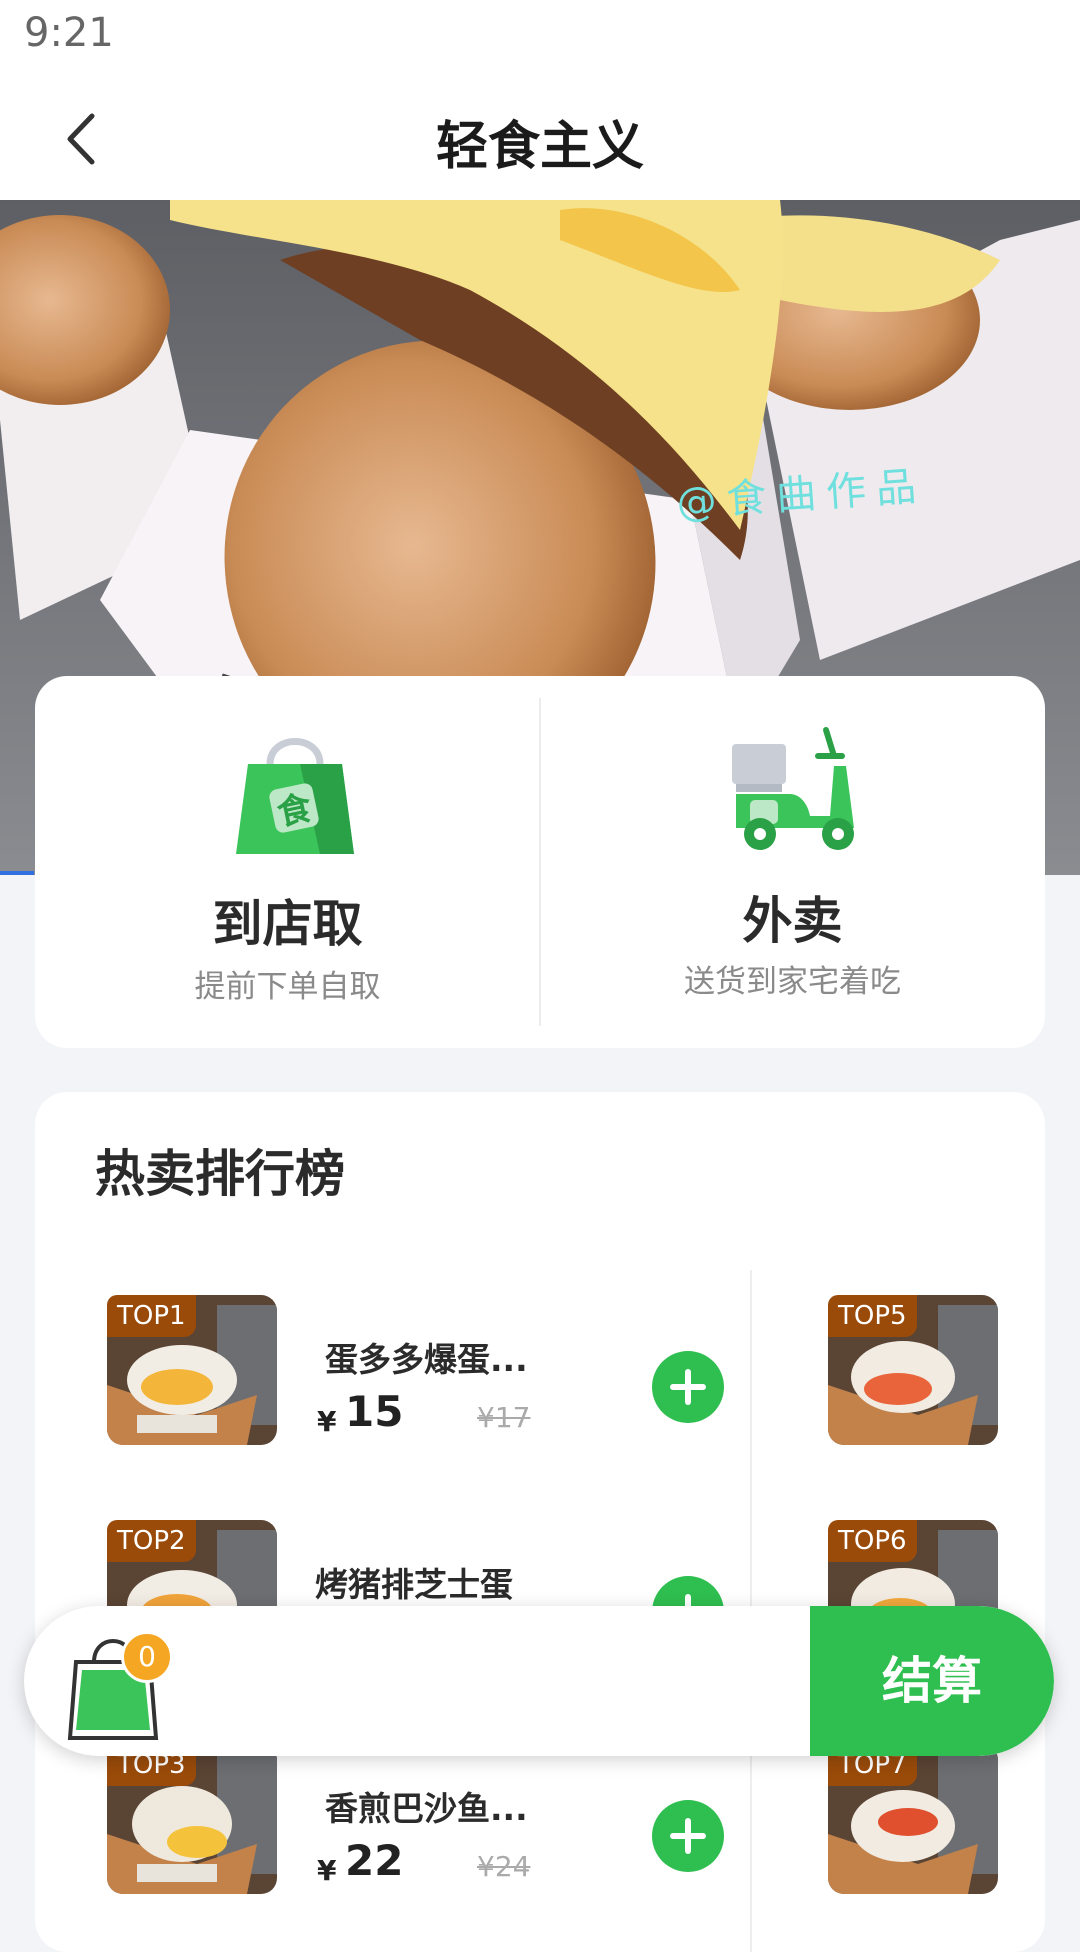 This screenshot has height=1952, width=1080. What do you see at coordinates (374, 1411) in the screenshot?
I see `product-price: 15` at bounding box center [374, 1411].